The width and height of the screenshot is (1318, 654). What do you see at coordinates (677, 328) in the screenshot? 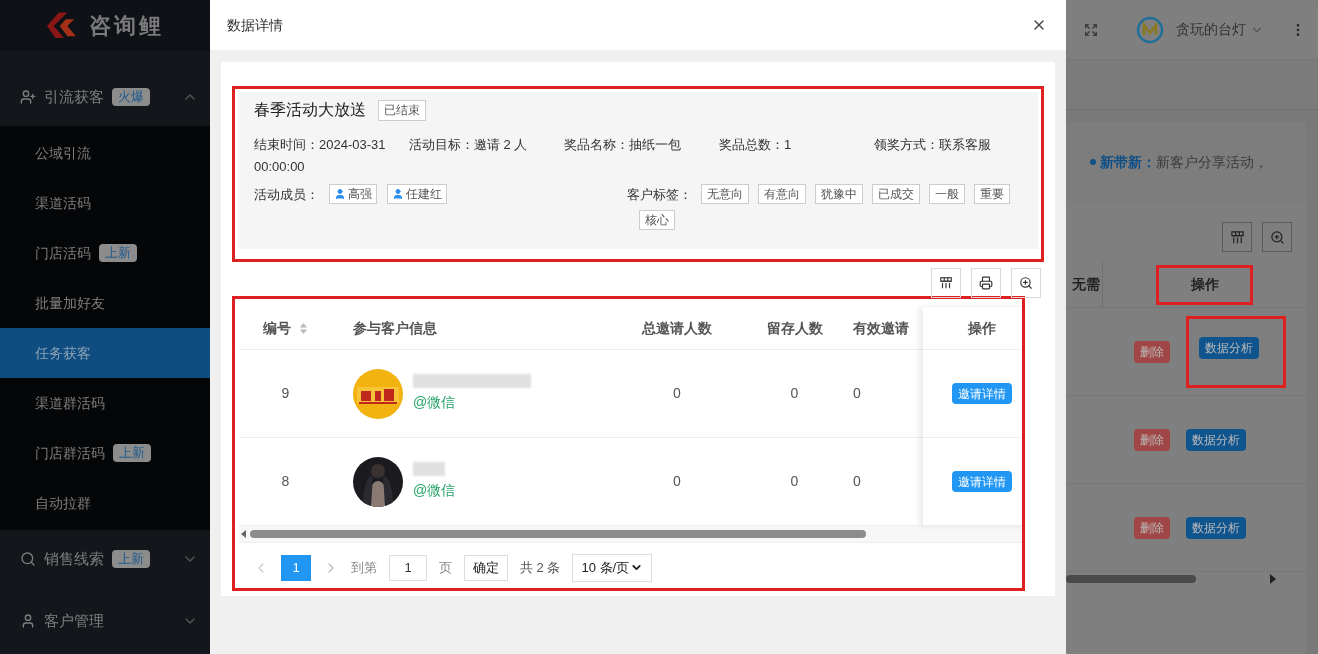
I see `column-header: 总邀请人数` at bounding box center [677, 328].